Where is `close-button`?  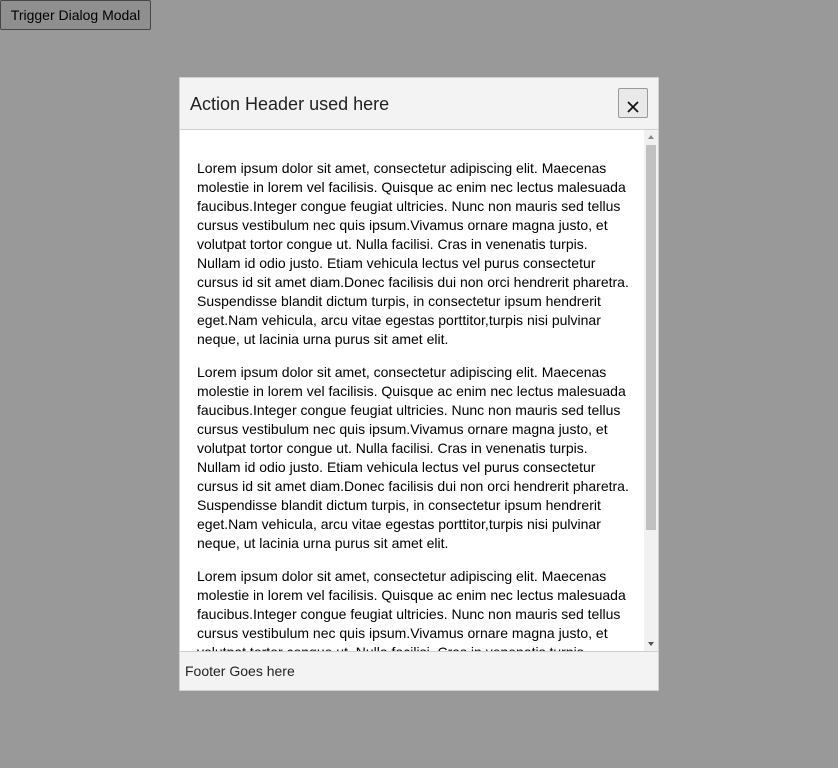 close-button is located at coordinates (633, 103).